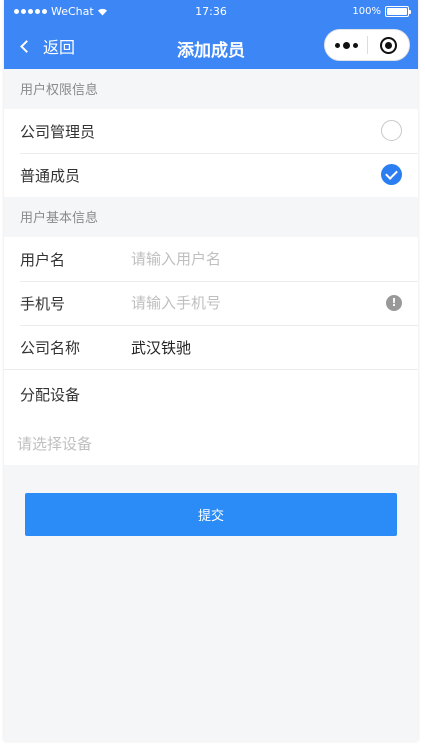 This screenshot has width=425, height=750. Describe the element at coordinates (241, 303) in the screenshot. I see `phone-input` at that location.